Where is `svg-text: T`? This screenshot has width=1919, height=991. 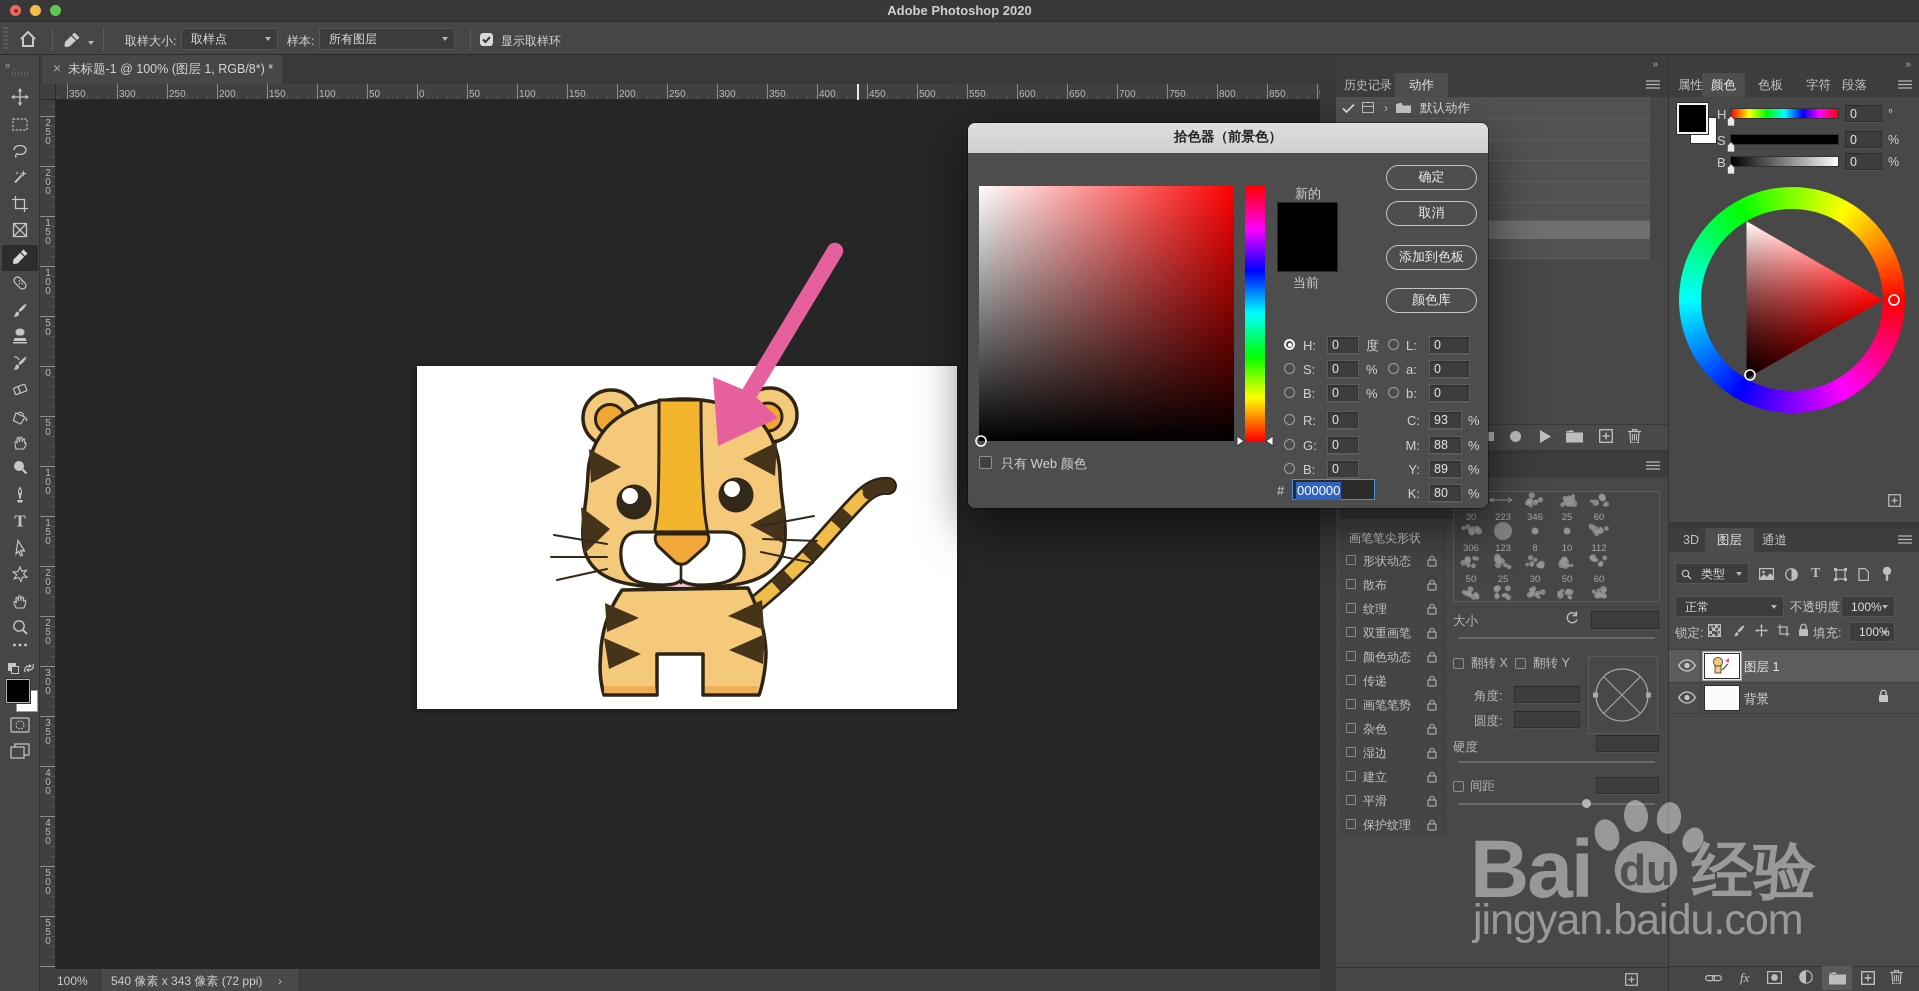 svg-text: T is located at coordinates (20, 521).